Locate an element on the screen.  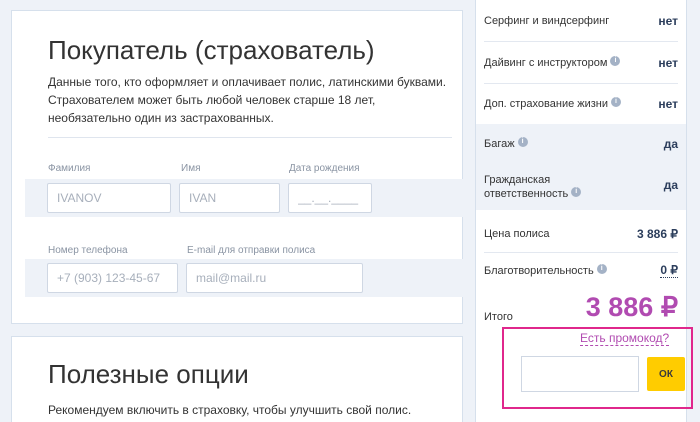
dob-input is located at coordinates (330, 198).